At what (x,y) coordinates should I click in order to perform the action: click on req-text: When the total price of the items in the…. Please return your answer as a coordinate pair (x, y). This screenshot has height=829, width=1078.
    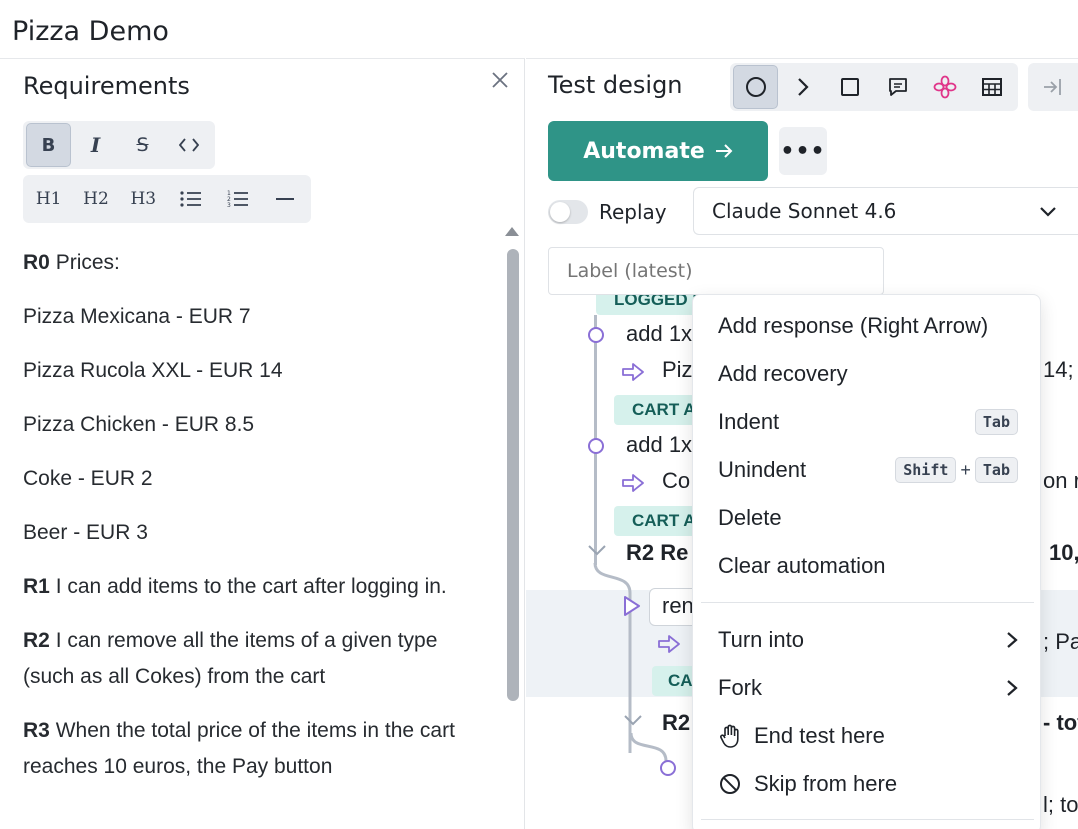
    Looking at the image, I should click on (239, 748).